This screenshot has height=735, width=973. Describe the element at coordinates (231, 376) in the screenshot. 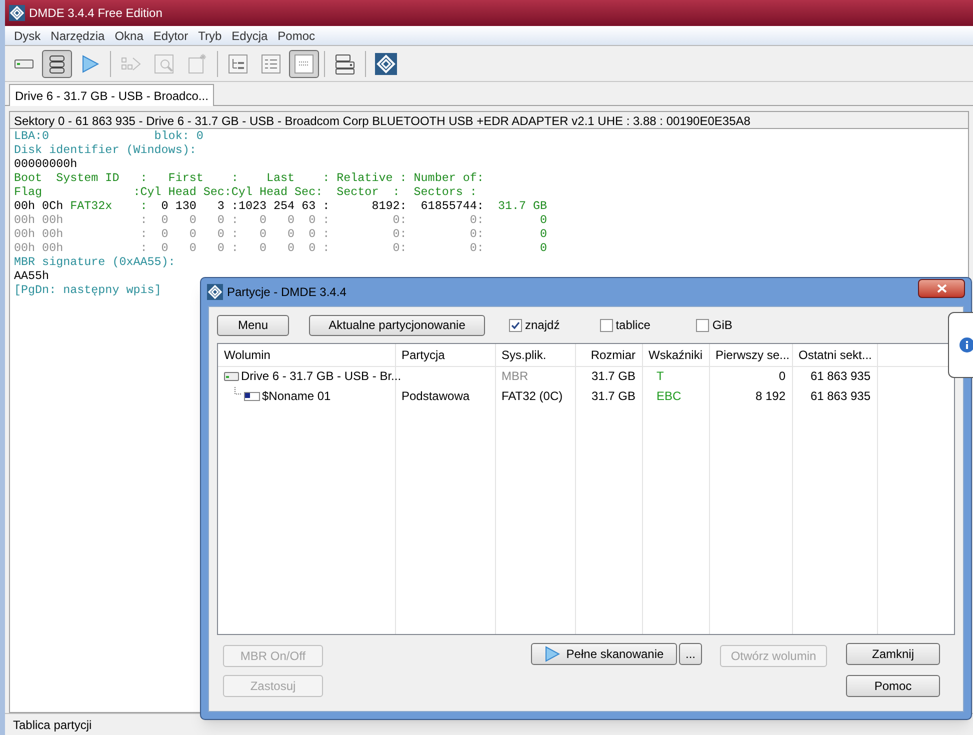

I see `drive-icon` at that location.